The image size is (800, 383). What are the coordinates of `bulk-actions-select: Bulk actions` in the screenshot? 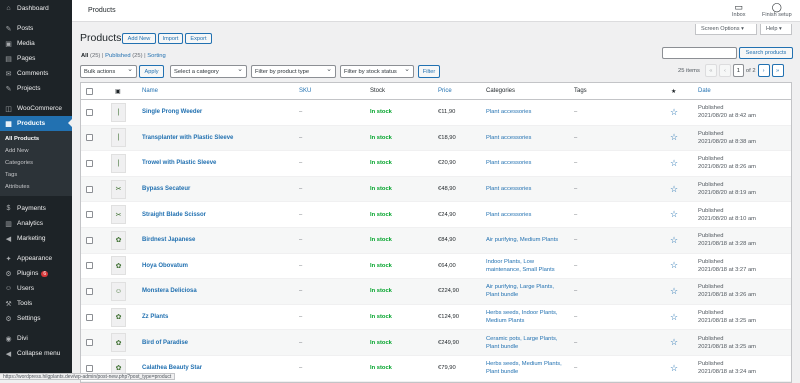 It's located at (108, 71).